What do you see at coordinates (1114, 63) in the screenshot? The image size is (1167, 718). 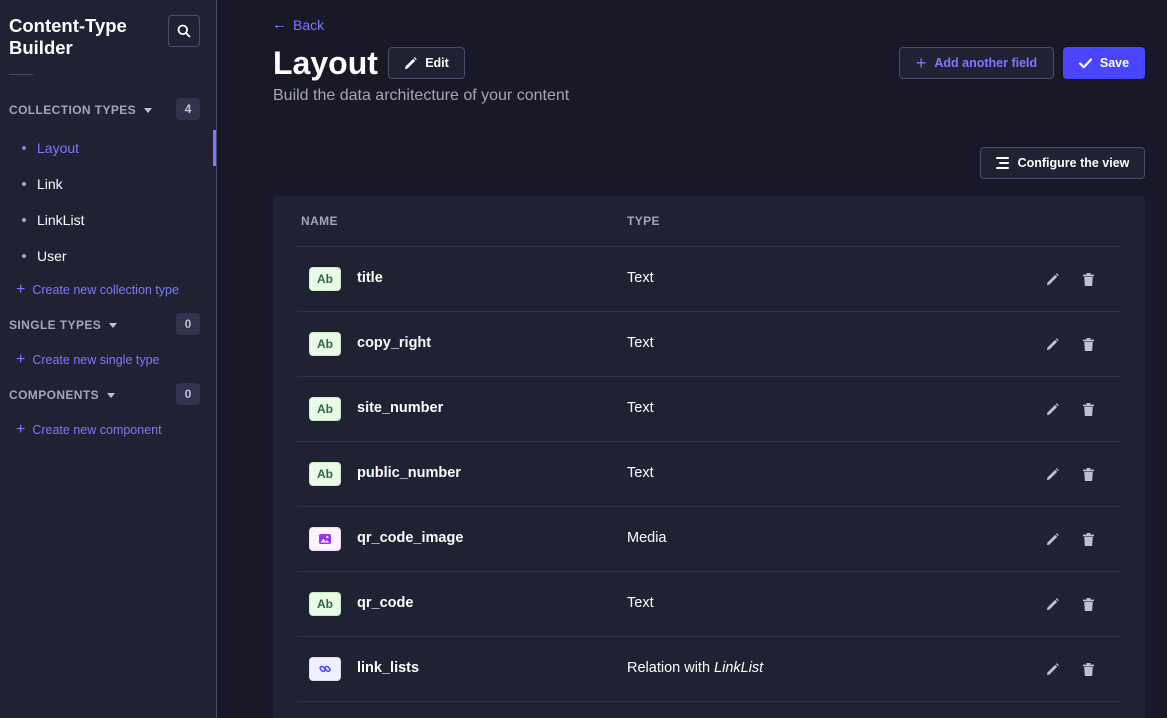 I see `save-label: Save` at bounding box center [1114, 63].